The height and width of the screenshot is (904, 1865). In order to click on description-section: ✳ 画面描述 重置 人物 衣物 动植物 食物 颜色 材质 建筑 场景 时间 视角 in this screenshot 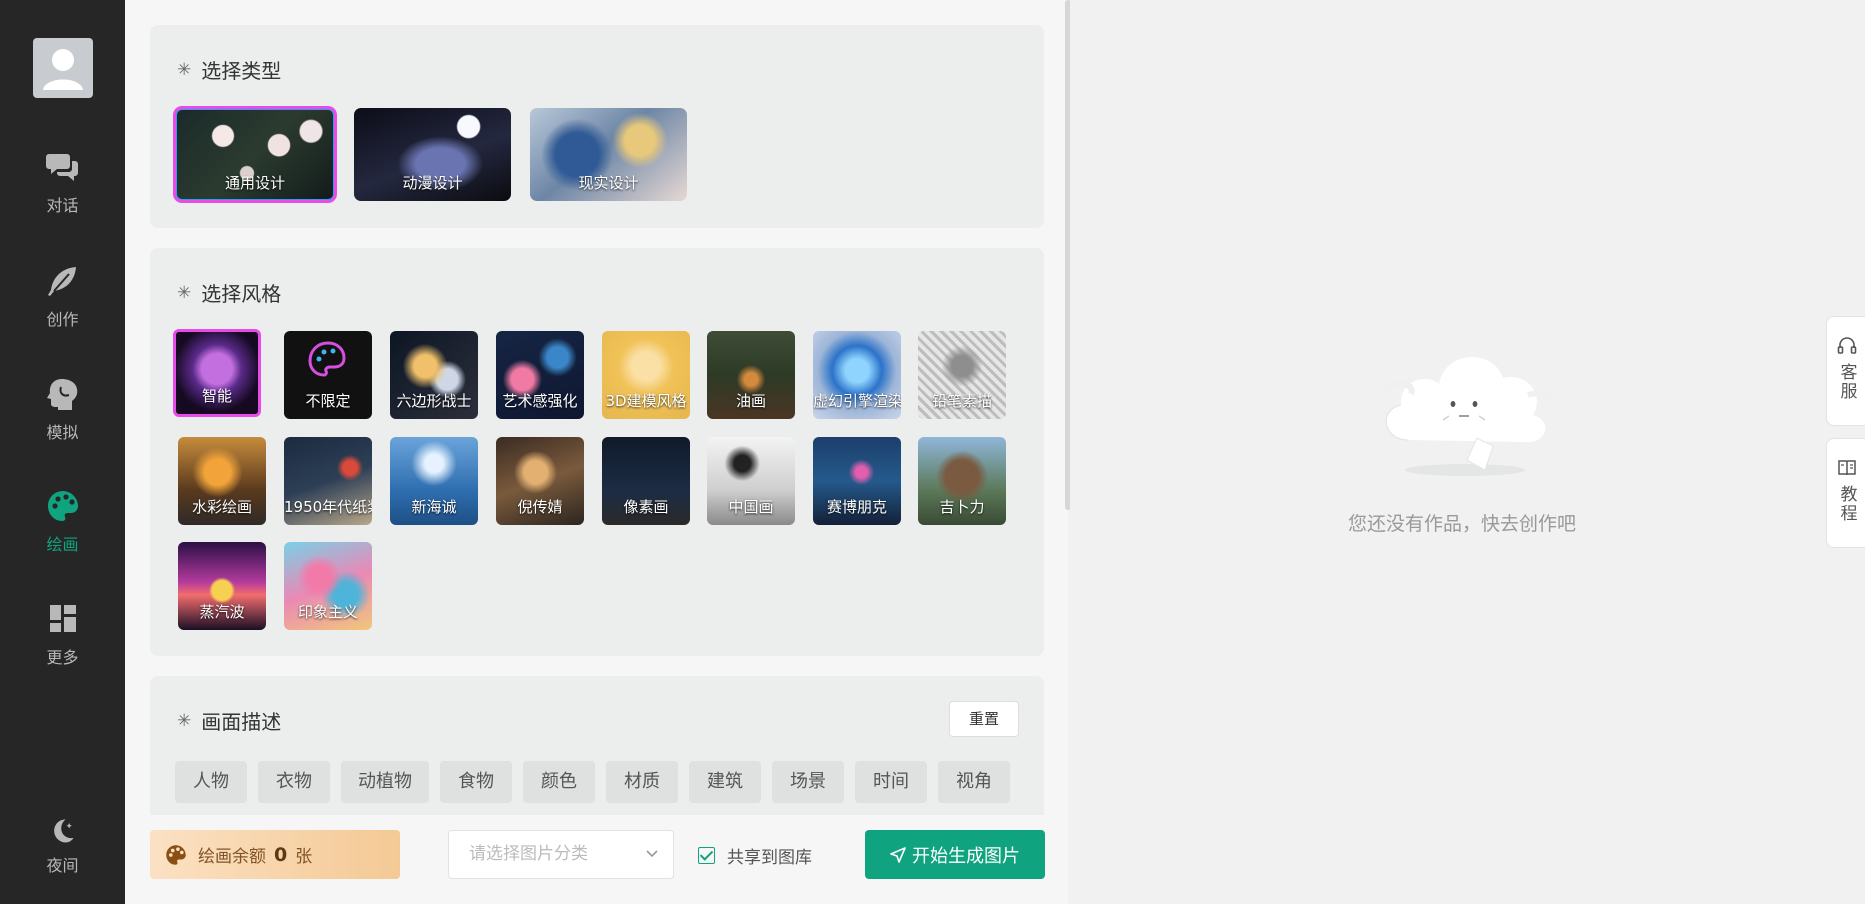, I will do `click(597, 756)`.